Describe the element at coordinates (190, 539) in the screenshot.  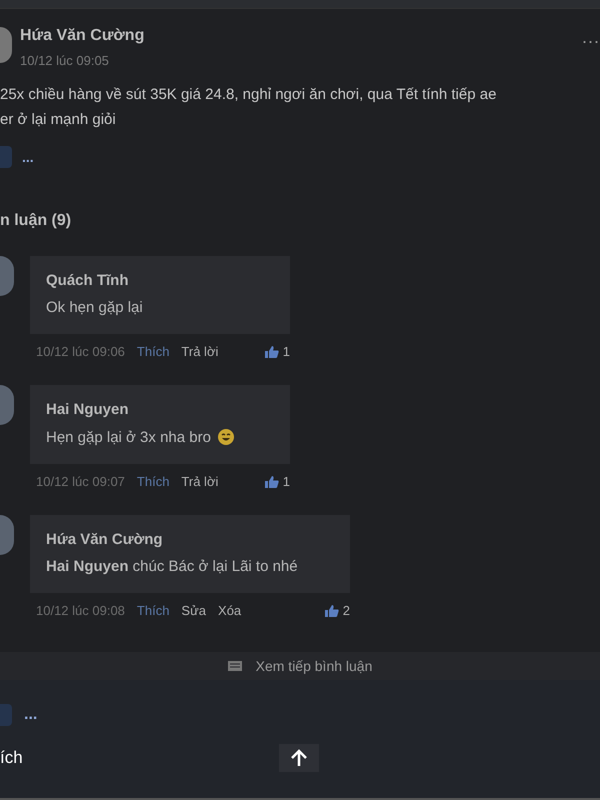
I see `comment-author: Hứa Văn Cường` at that location.